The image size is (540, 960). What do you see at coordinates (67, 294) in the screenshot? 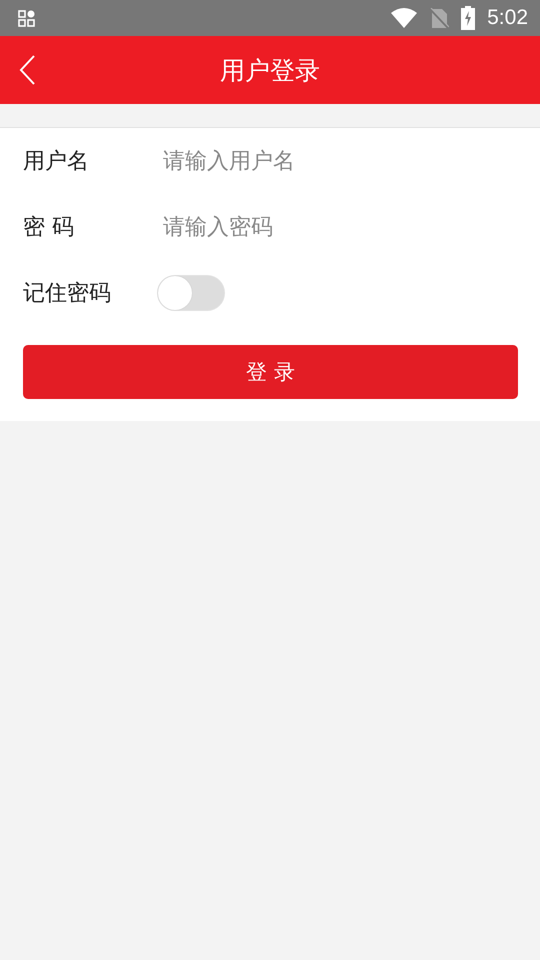
I see `remember-password-label: 记住密码` at bounding box center [67, 294].